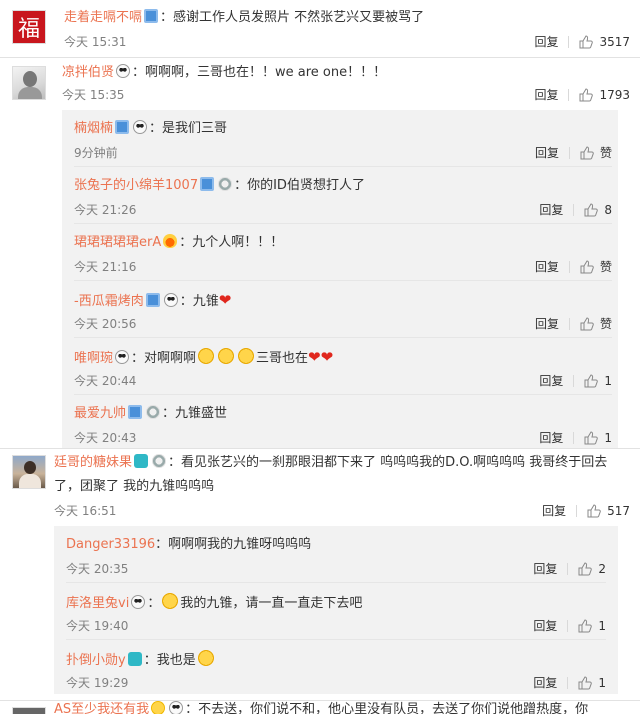 This screenshot has width=640, height=714. Describe the element at coordinates (225, 184) in the screenshot. I see `medal-badge-icon` at that location.